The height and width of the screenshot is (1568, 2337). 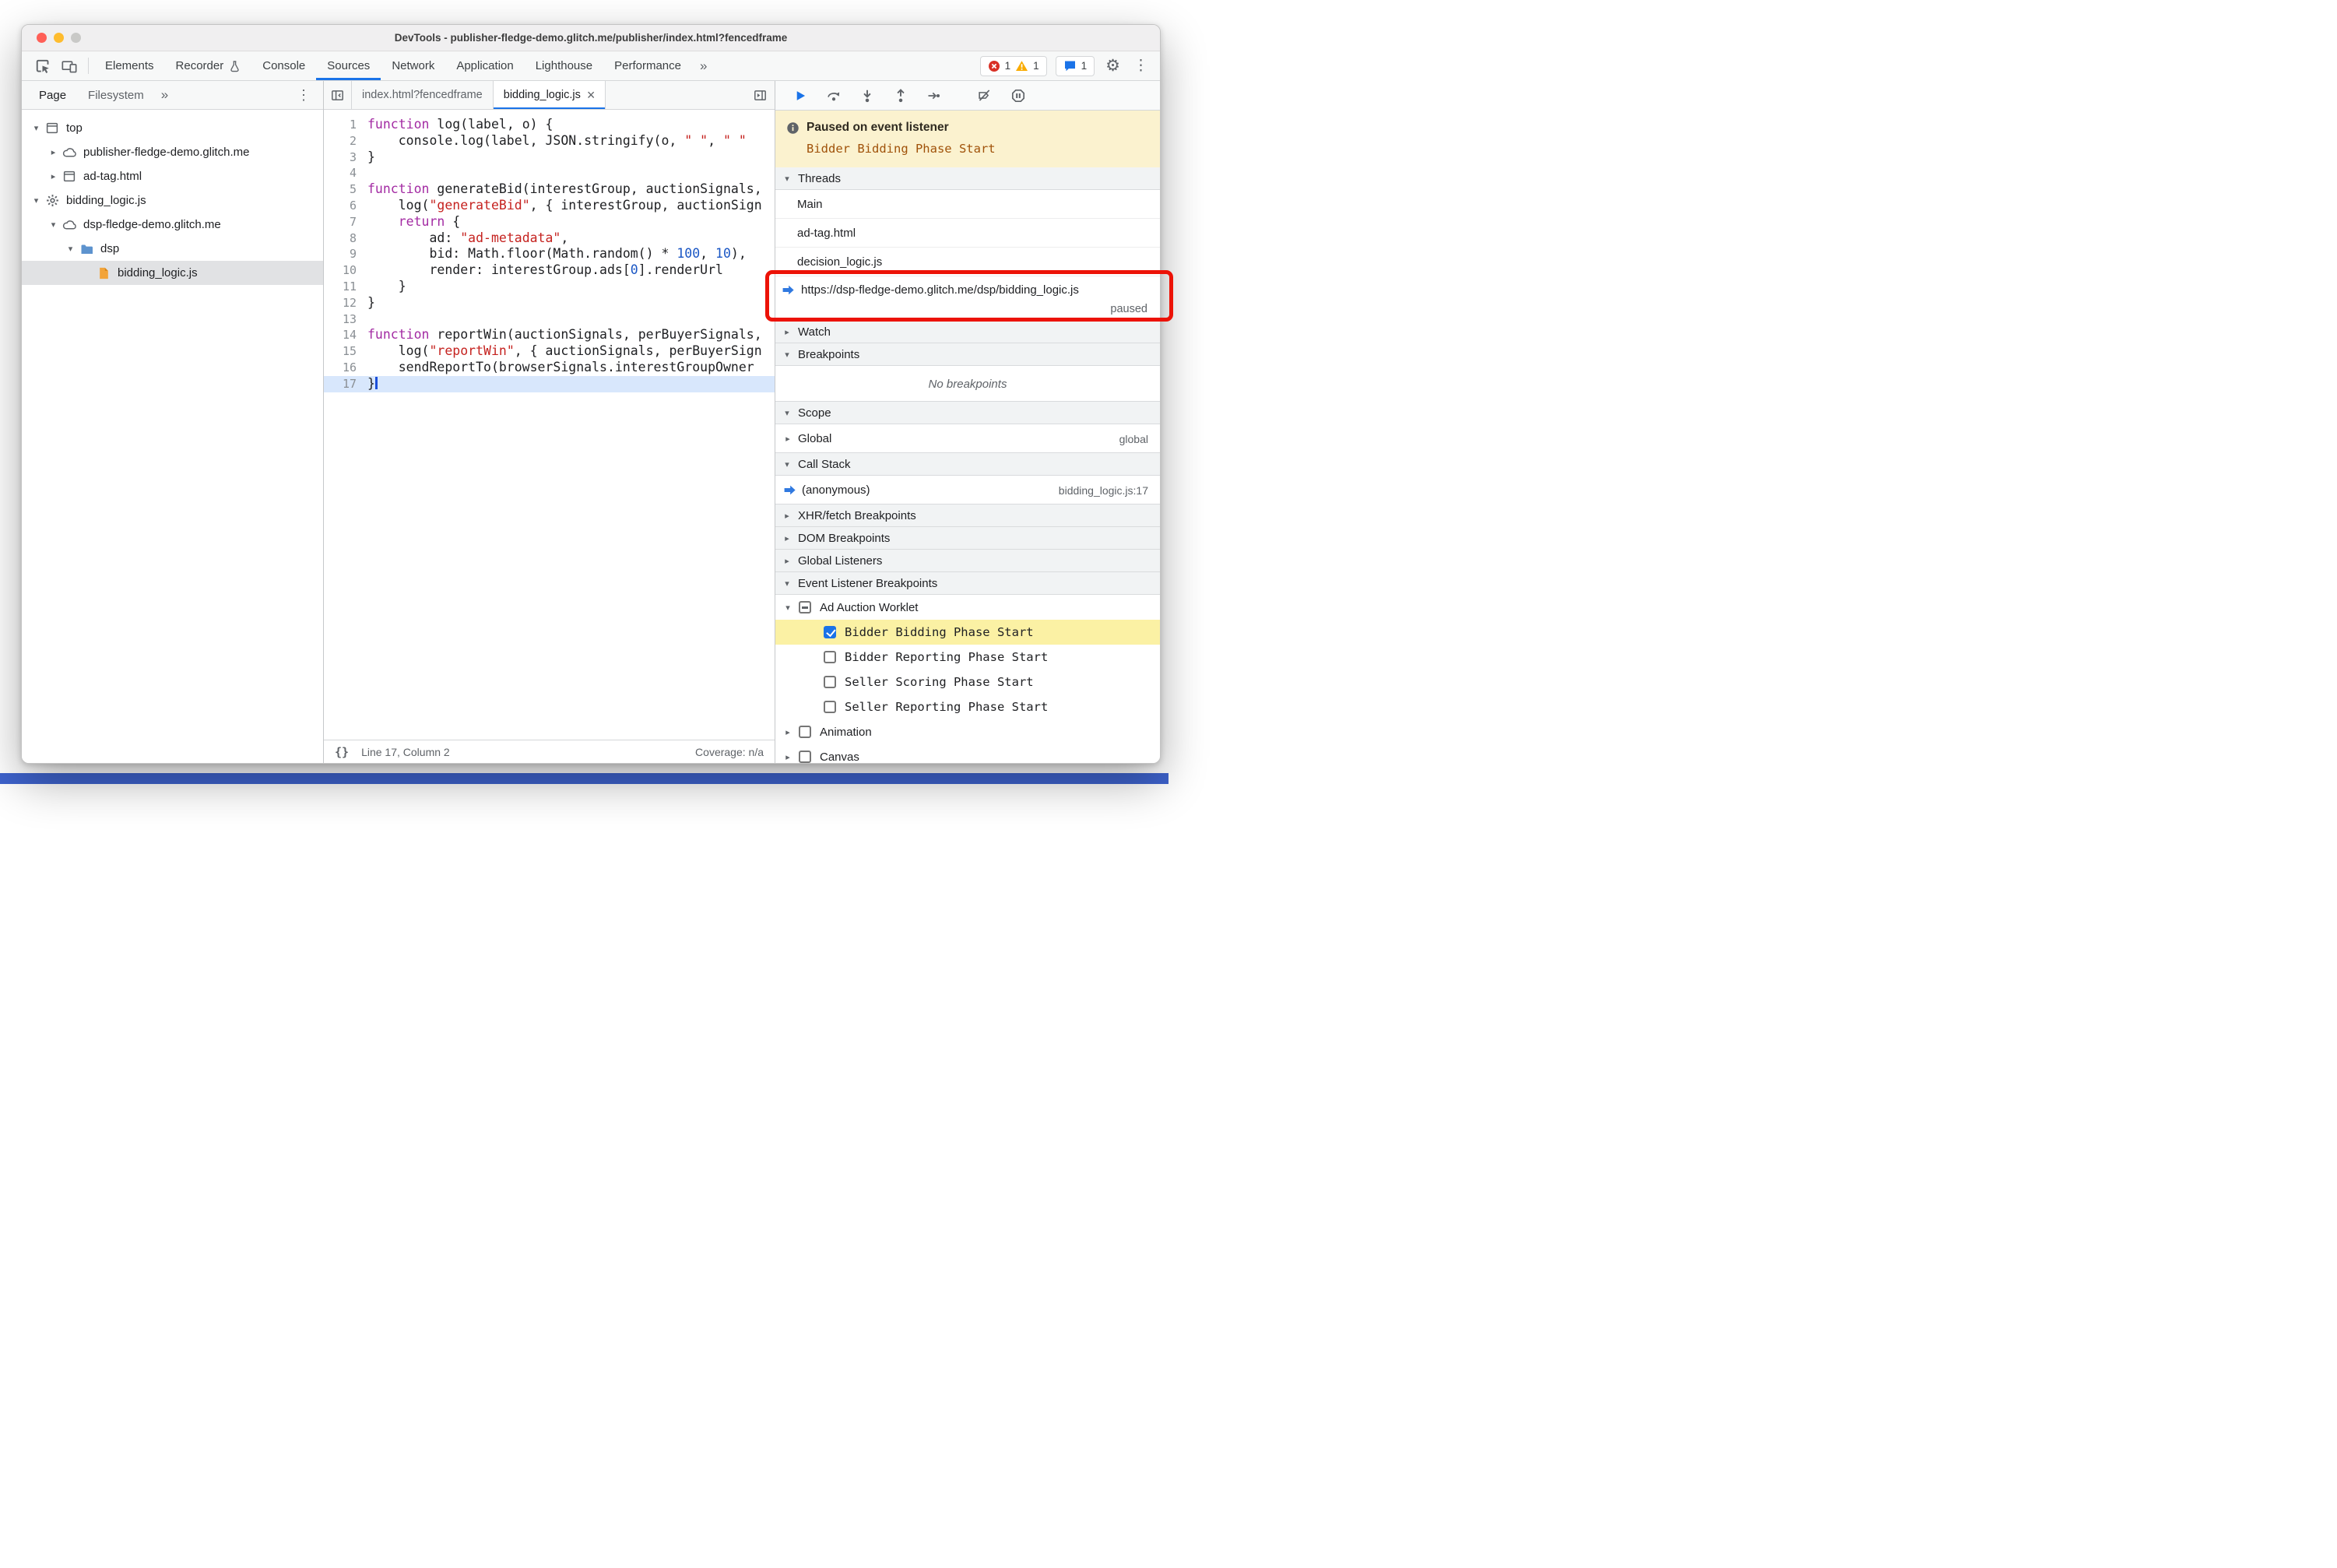 I want to click on tree-item-bidding-logic-js: bidding_logic.js, so click(x=173, y=273).